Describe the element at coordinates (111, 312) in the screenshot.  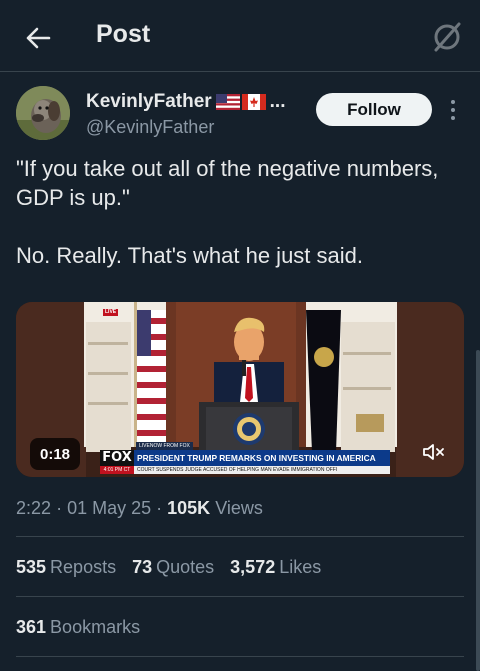
I see `live-tag: LIVE` at that location.